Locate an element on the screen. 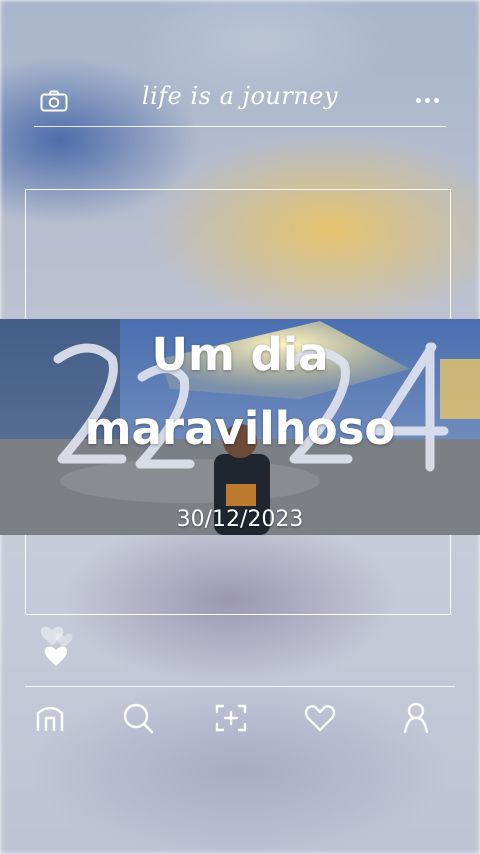 This screenshot has width=480, height=854. bottom-nav is located at coordinates (240, 716).